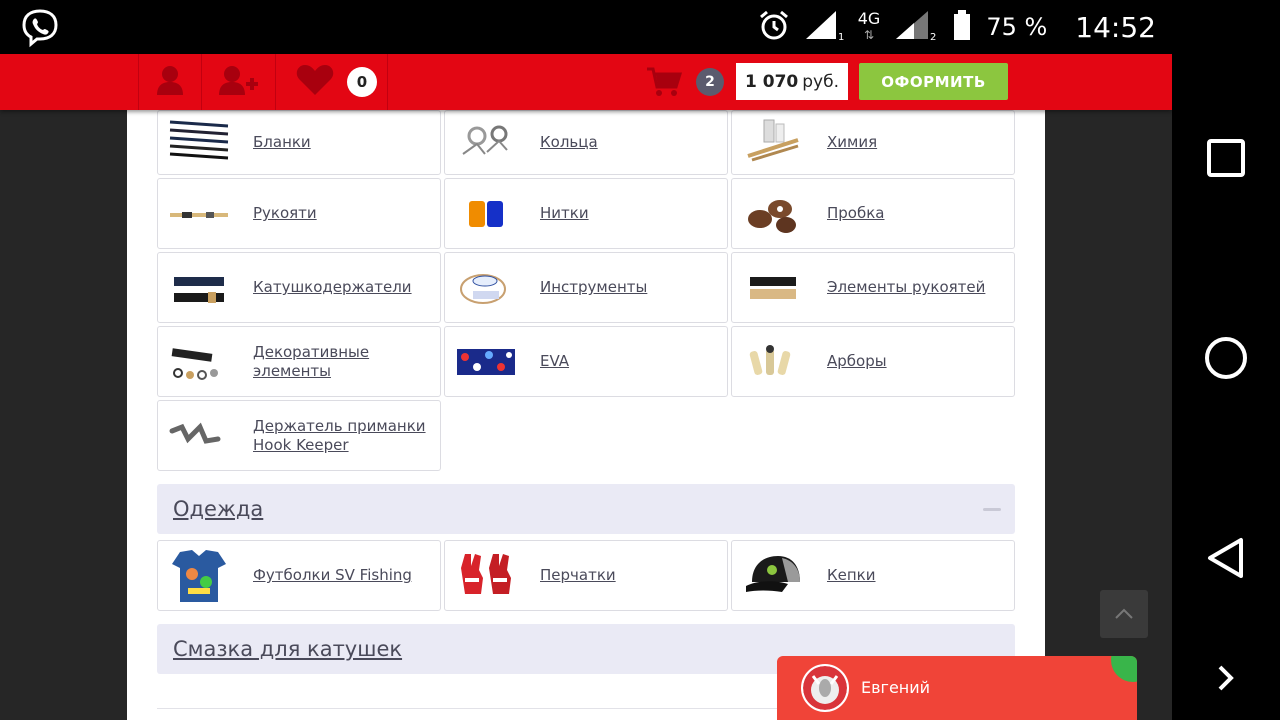  What do you see at coordinates (199, 576) in the screenshot?
I see `tshirt-image` at bounding box center [199, 576].